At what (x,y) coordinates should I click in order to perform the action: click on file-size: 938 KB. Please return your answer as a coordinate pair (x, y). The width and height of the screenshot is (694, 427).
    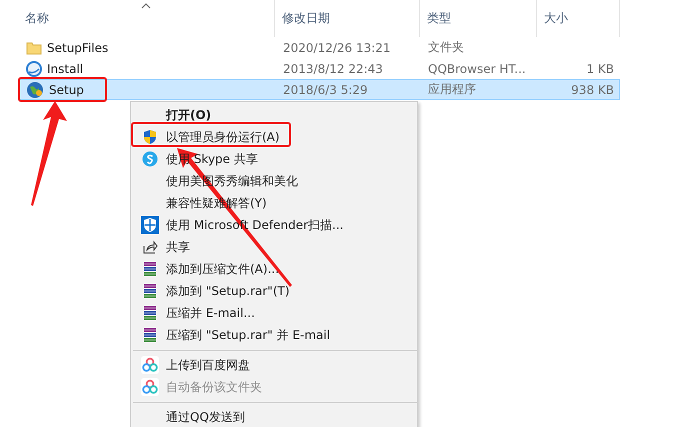
    Looking at the image, I should click on (592, 89).